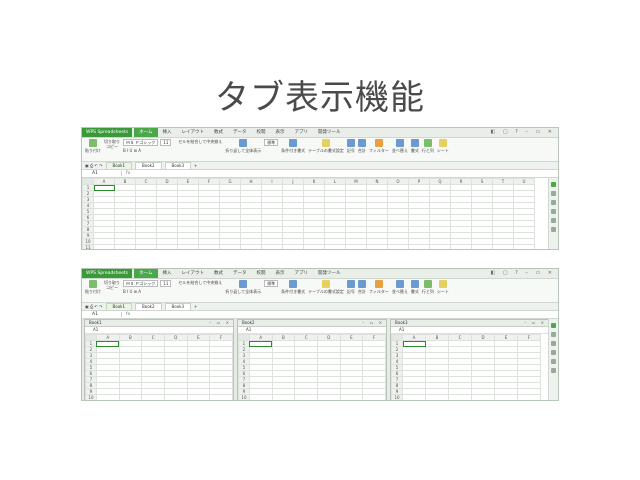 The width and height of the screenshot is (640, 480). Describe the element at coordinates (293, 149) in the screenshot. I see `conditional-format-button: 条件付き書式` at that location.